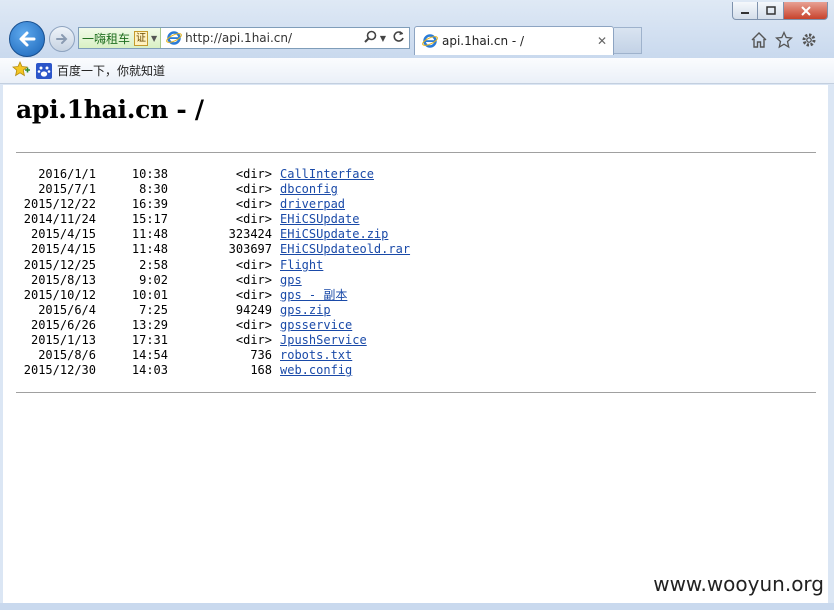 The image size is (834, 610). I want to click on entry-date: 2015/8/13, so click(63, 279).